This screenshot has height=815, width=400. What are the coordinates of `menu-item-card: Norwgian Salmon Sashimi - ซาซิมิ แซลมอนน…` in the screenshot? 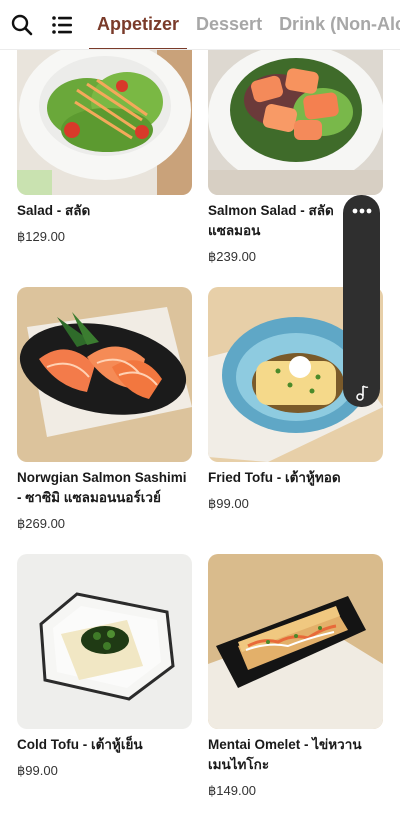 It's located at (104, 410).